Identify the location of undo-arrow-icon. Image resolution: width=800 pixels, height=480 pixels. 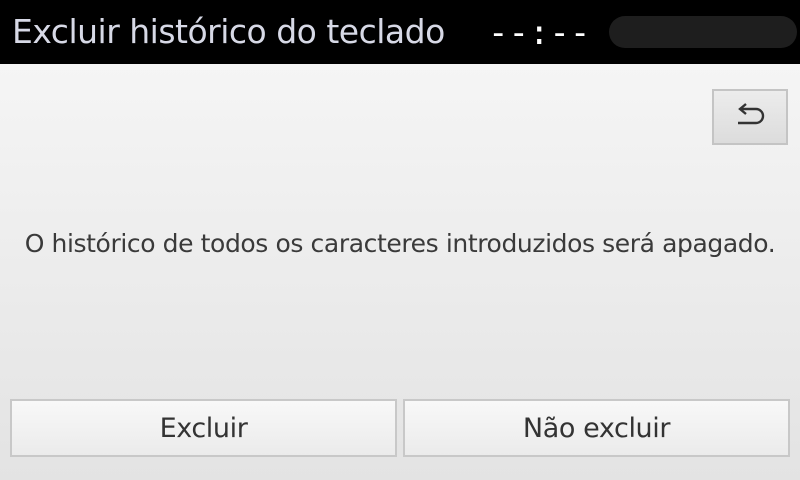
(751, 114).